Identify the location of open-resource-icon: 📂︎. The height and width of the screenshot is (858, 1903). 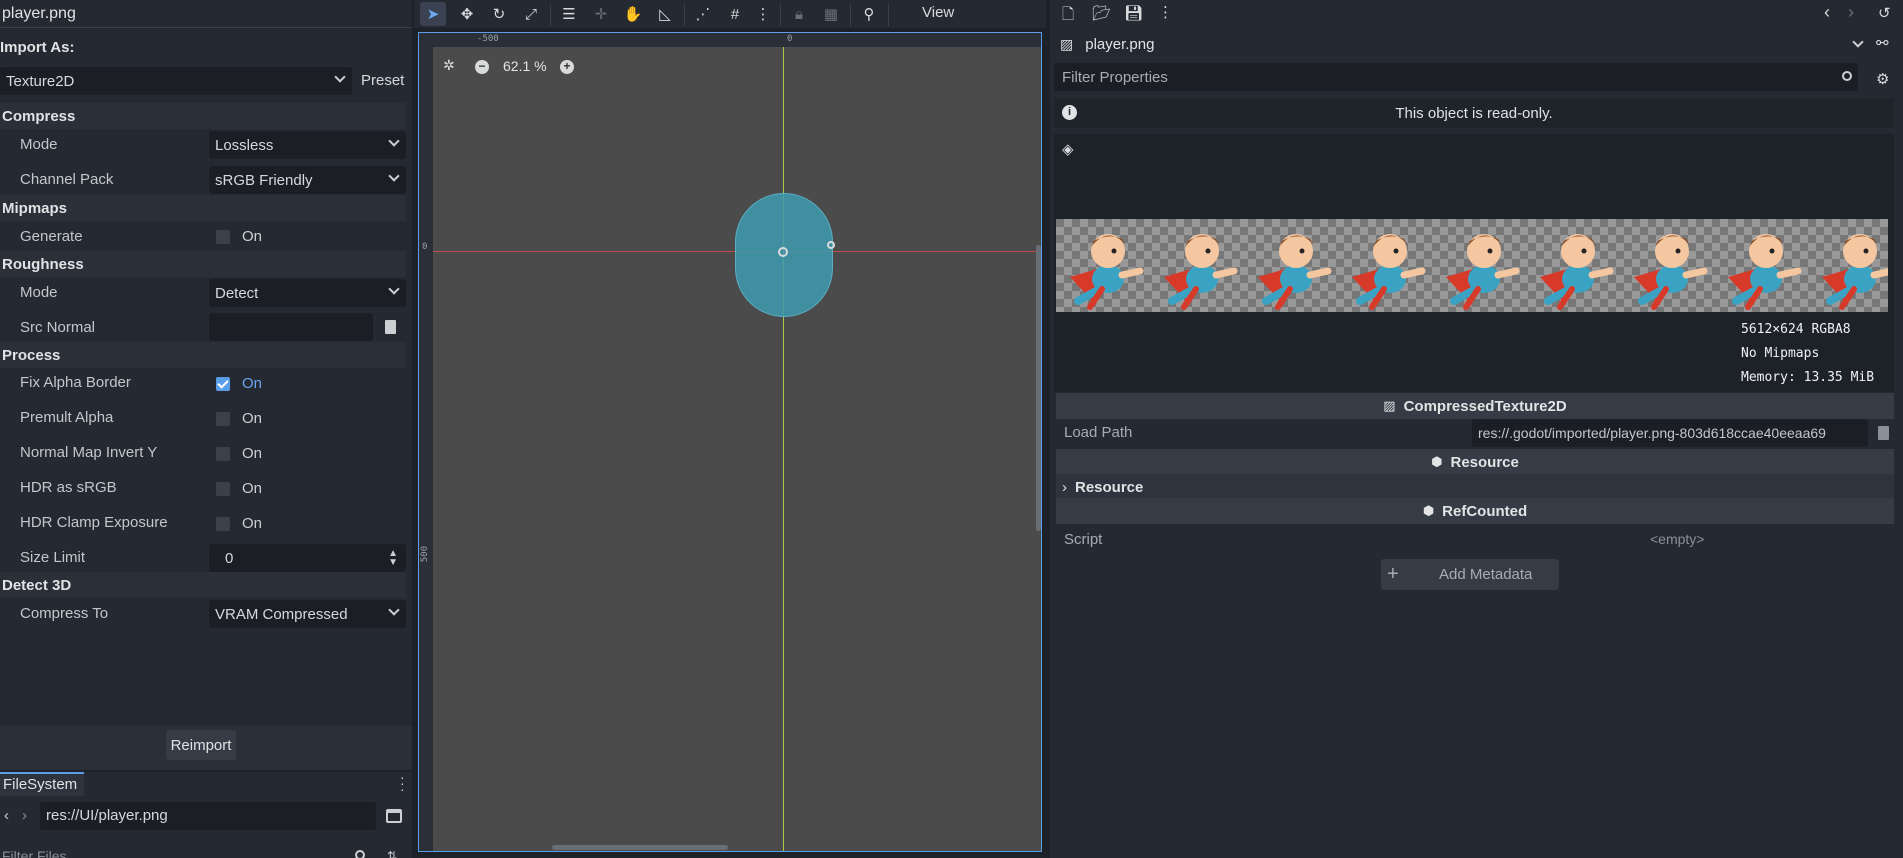
(1101, 13).